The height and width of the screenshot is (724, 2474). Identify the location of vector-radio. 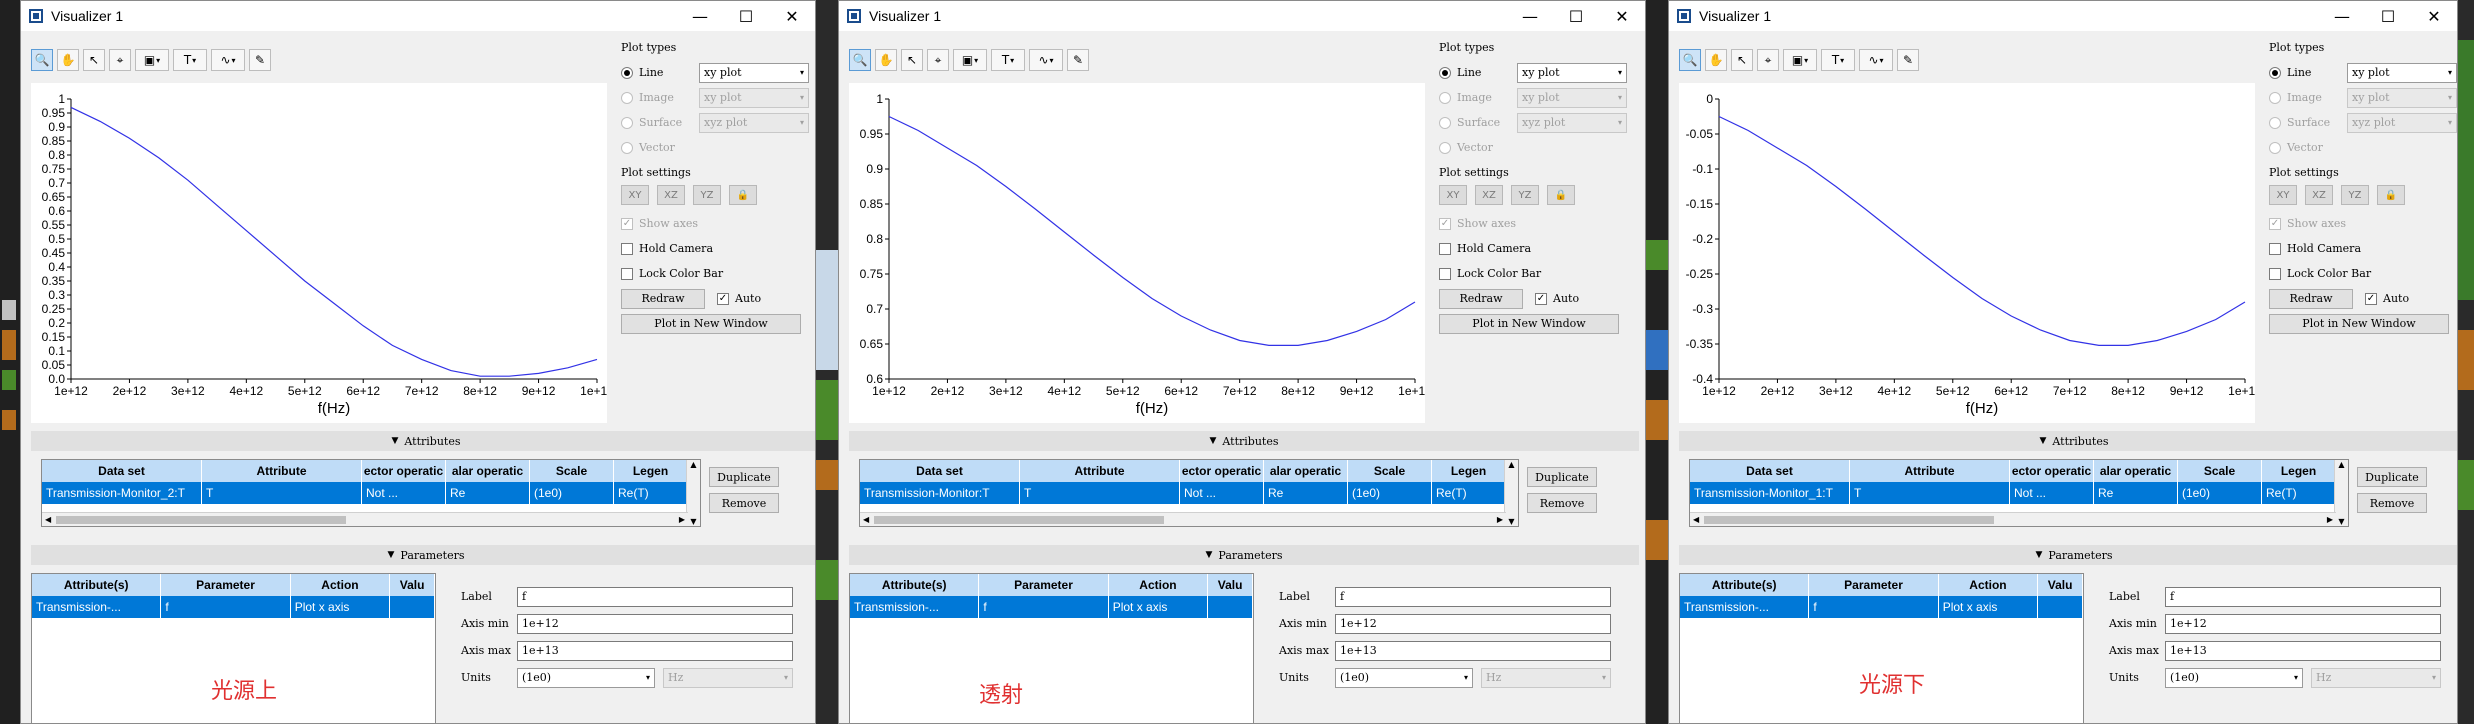
(2275, 147).